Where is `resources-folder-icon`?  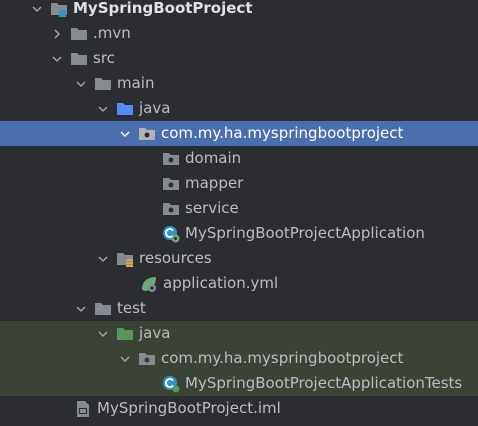 resources-folder-icon is located at coordinates (125, 259).